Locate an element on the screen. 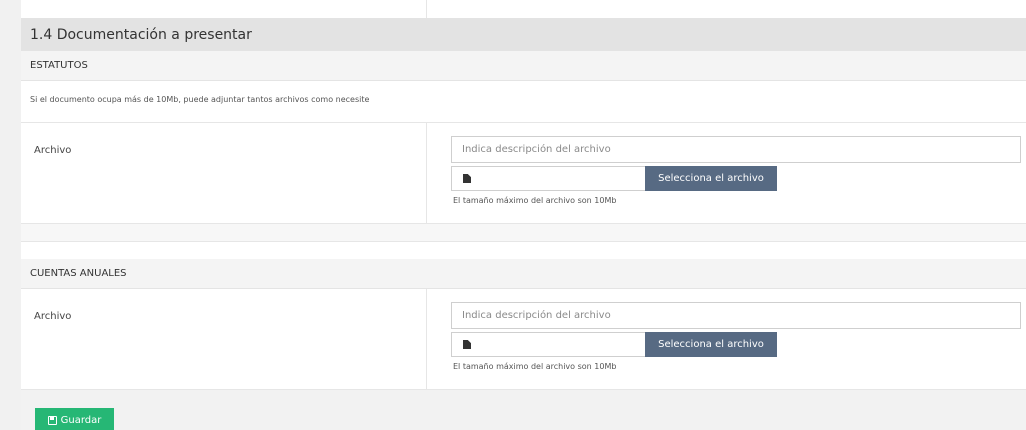 This screenshot has height=430, width=1026. estatutos-file-label: Archivo is located at coordinates (53, 150).